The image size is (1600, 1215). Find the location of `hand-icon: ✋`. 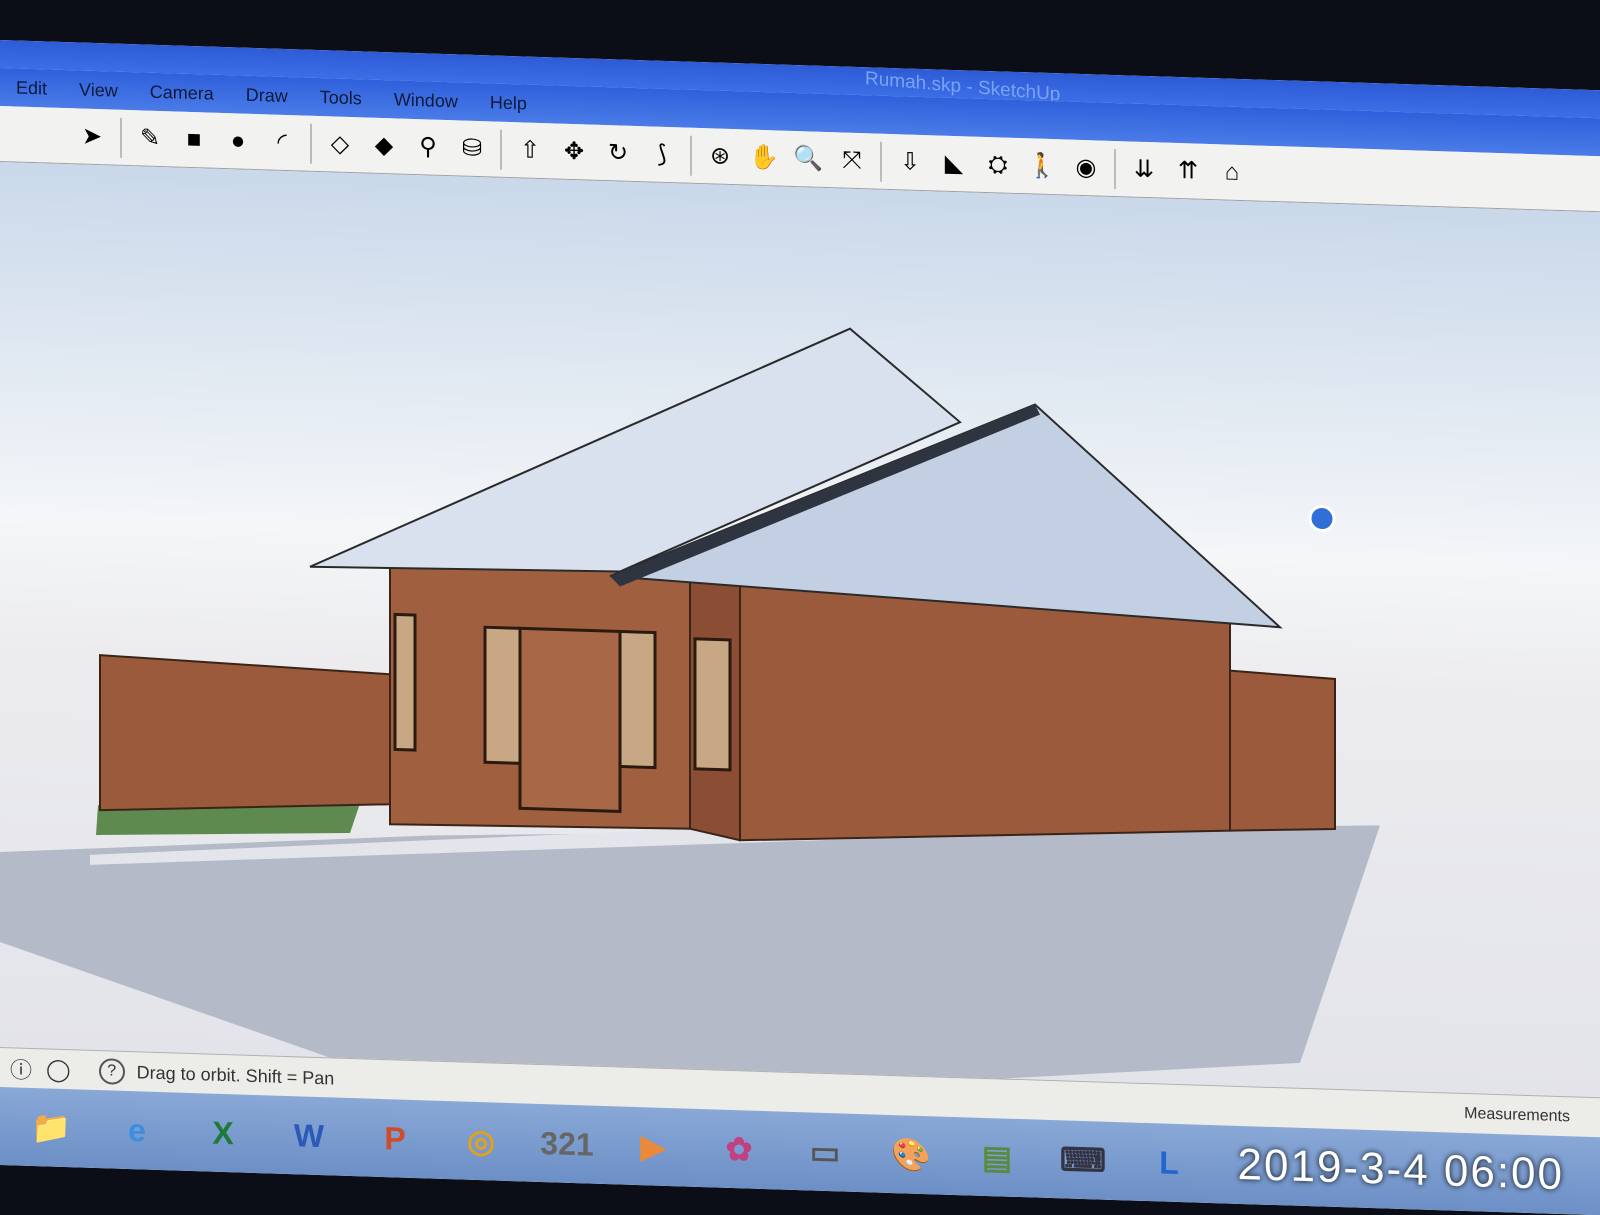

hand-icon: ✋ is located at coordinates (764, 157).